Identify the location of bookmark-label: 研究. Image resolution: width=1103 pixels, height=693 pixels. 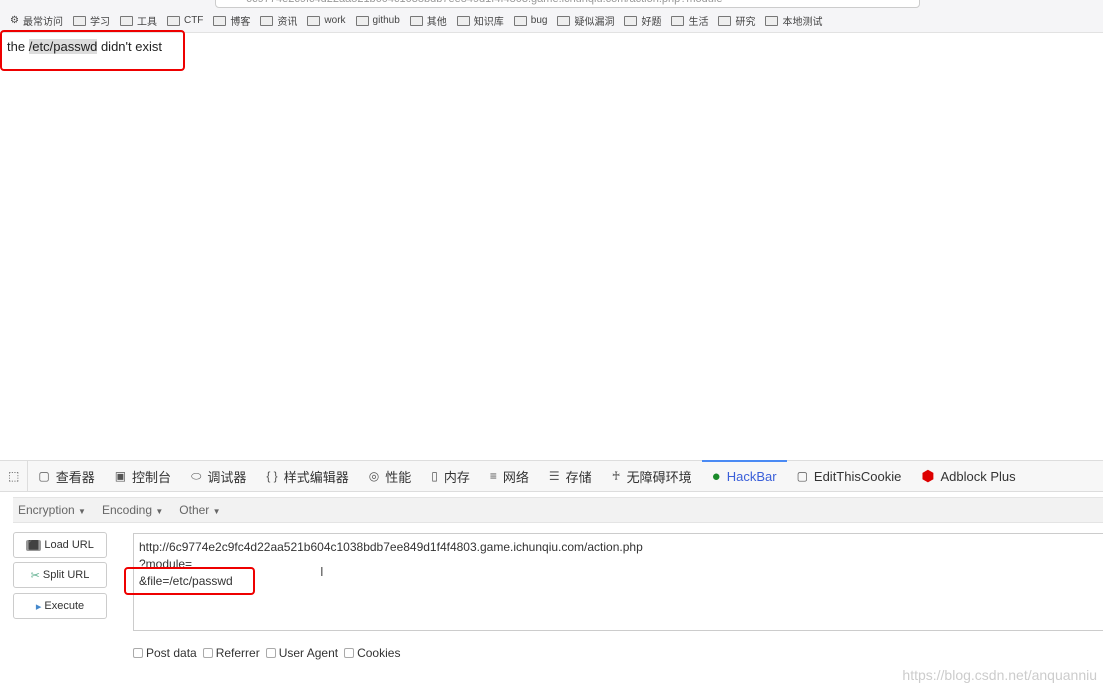
(745, 22).